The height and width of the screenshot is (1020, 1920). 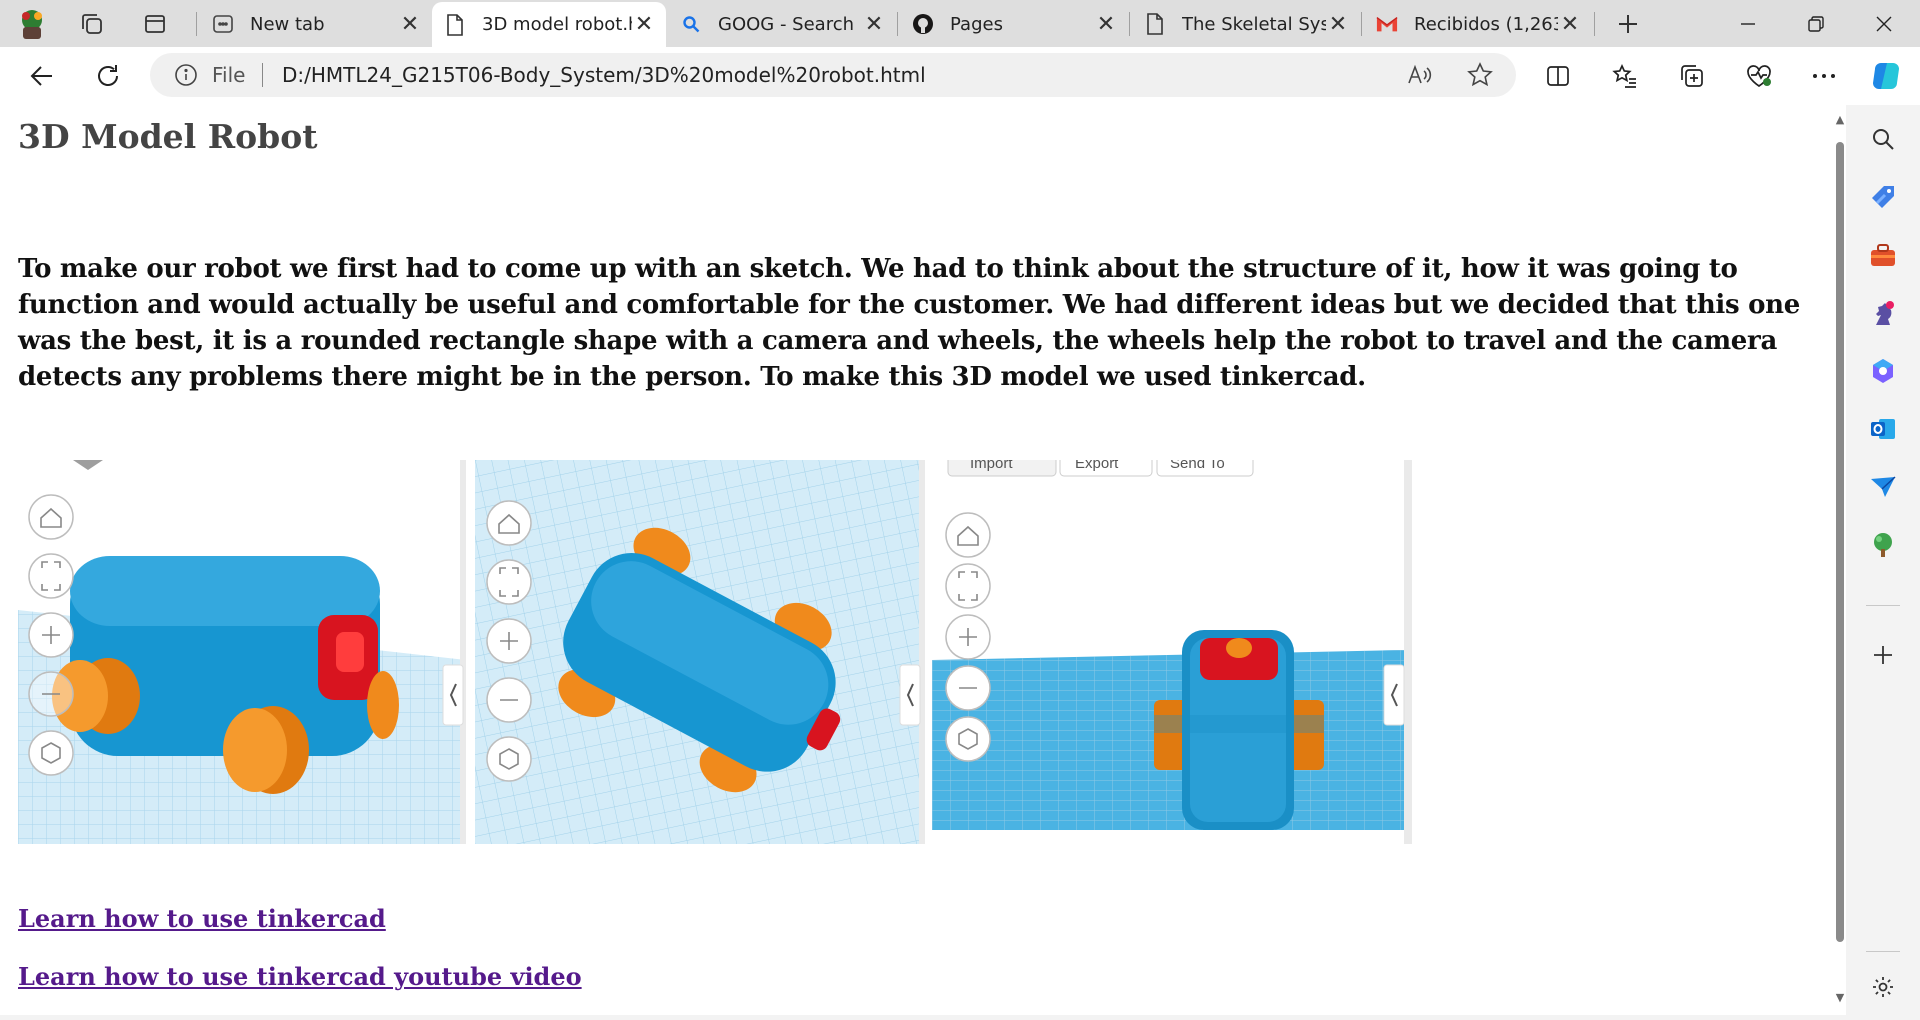 I want to click on tab-title: The Skeletal System, so click(x=1254, y=24).